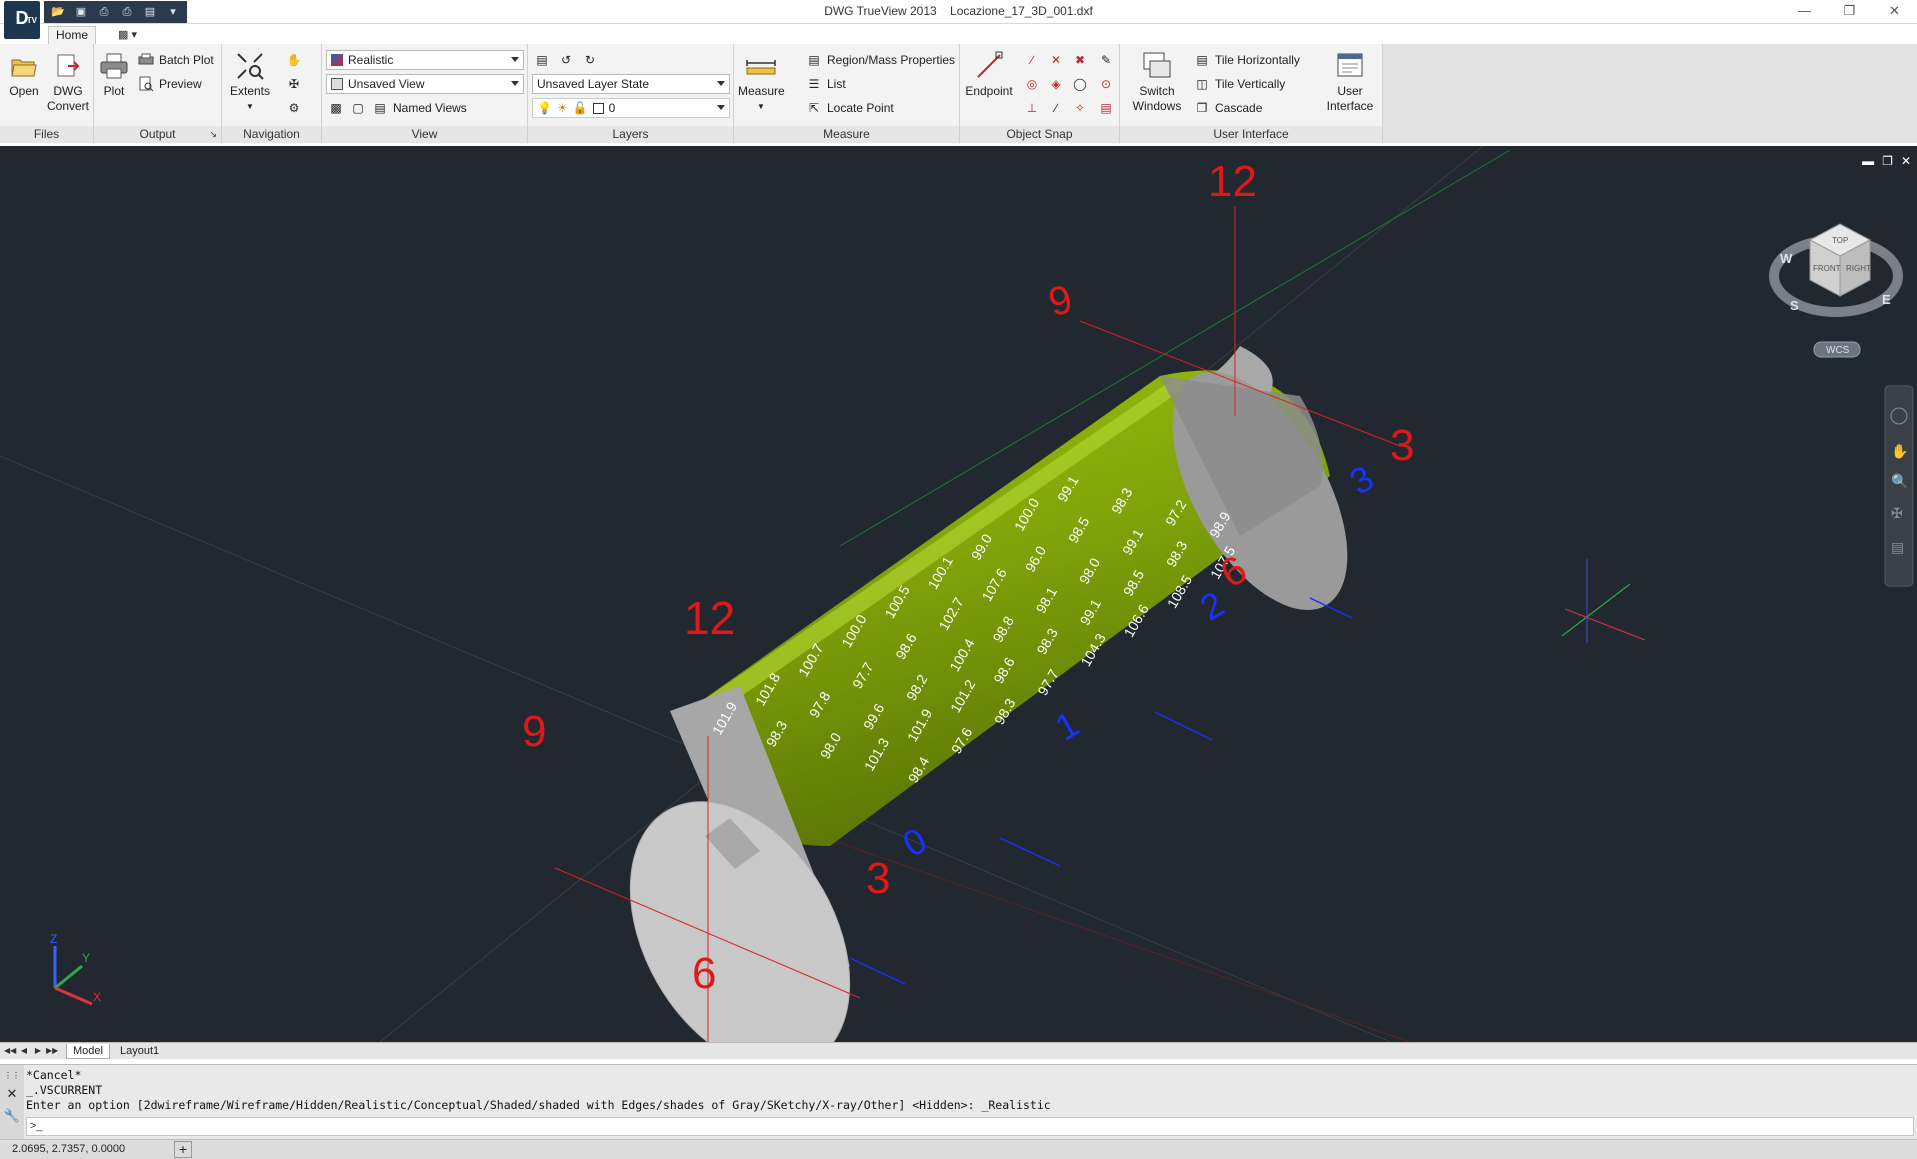 The height and width of the screenshot is (1159, 1917). Describe the element at coordinates (598, 108) in the screenshot. I see `color-swatch-icon` at that location.